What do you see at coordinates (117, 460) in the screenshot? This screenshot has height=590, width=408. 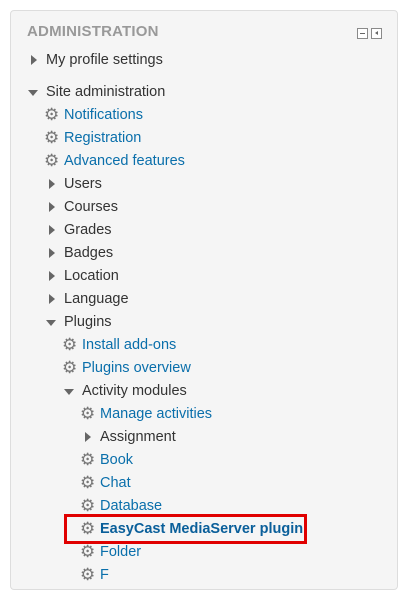 I see `tree-item-label: Book` at bounding box center [117, 460].